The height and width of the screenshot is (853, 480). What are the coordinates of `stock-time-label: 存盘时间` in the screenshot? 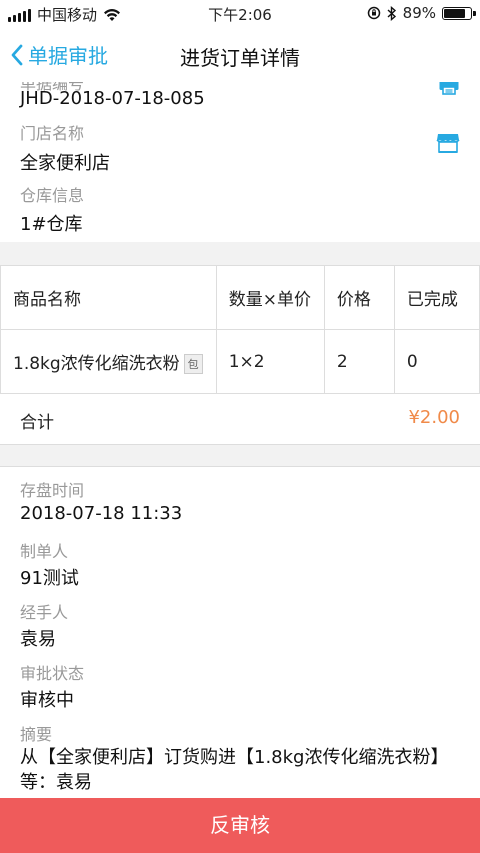 It's located at (52, 490).